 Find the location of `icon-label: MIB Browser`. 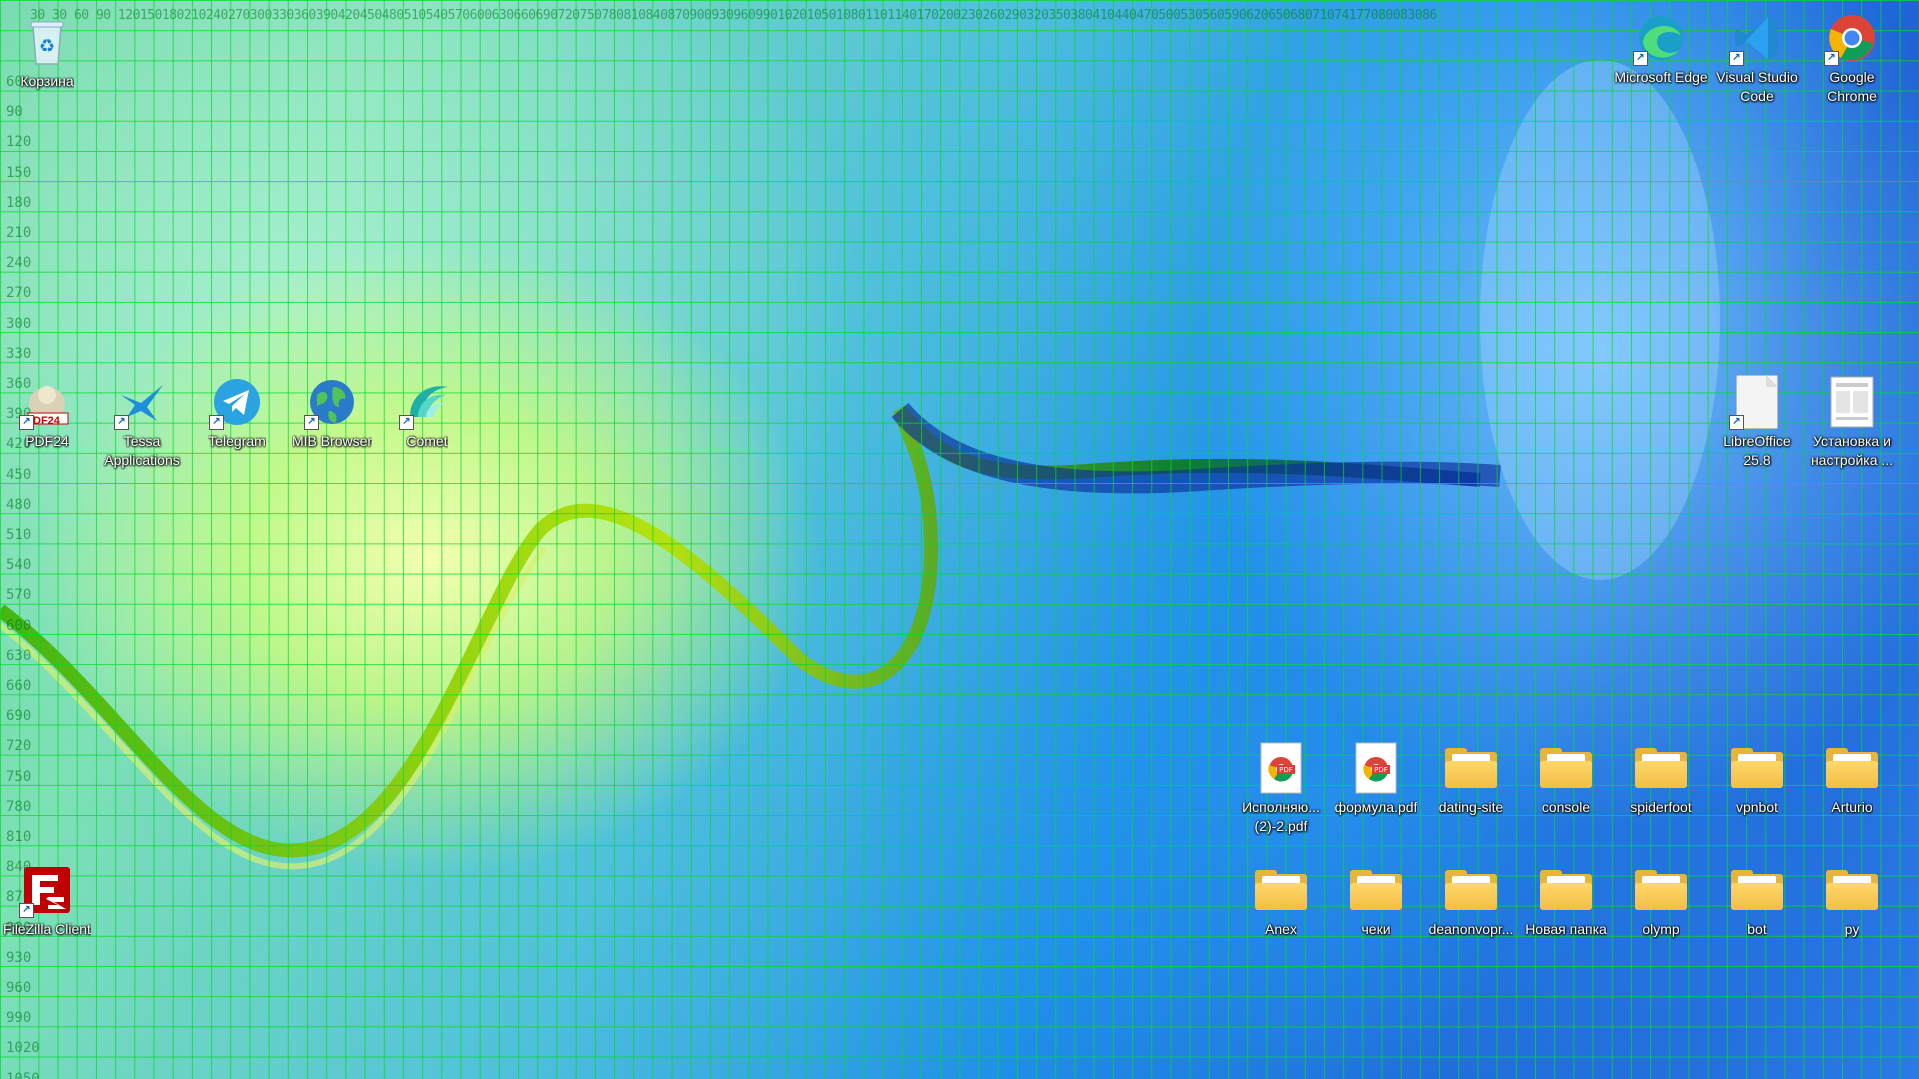

icon-label: MIB Browser is located at coordinates (332, 441).